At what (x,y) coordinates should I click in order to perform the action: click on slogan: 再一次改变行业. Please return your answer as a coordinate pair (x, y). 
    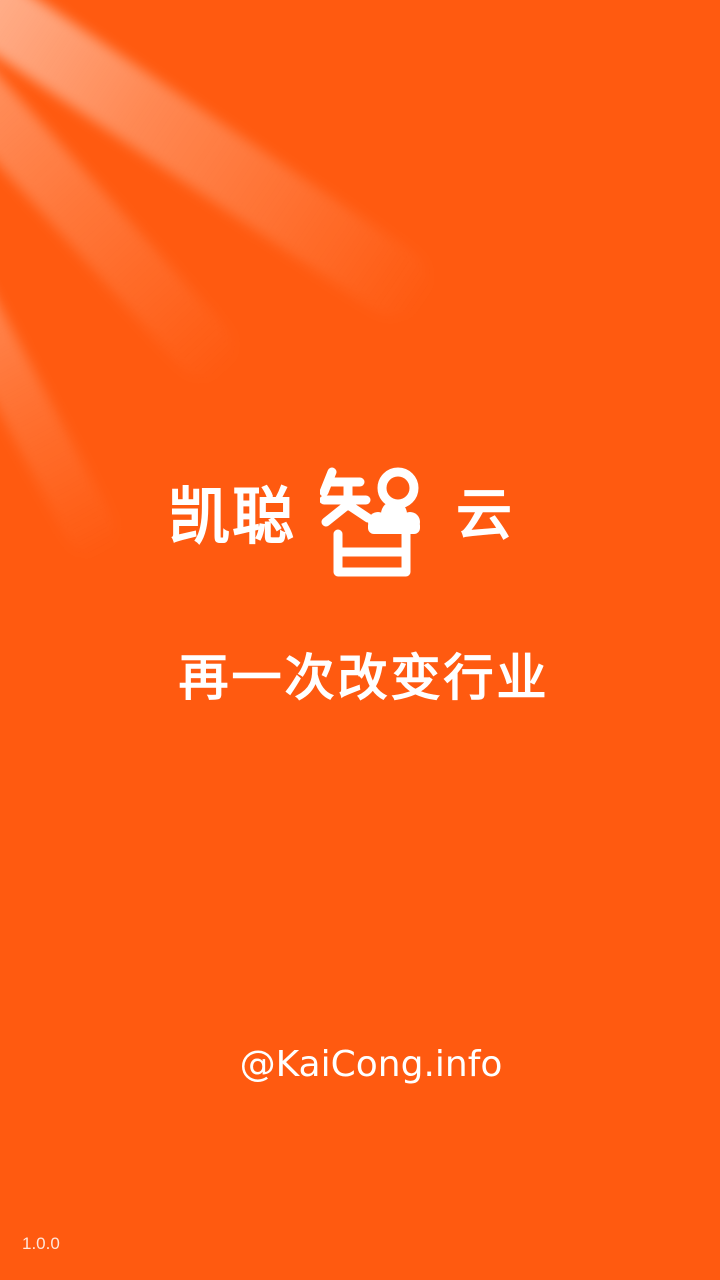
    Looking at the image, I should click on (364, 678).